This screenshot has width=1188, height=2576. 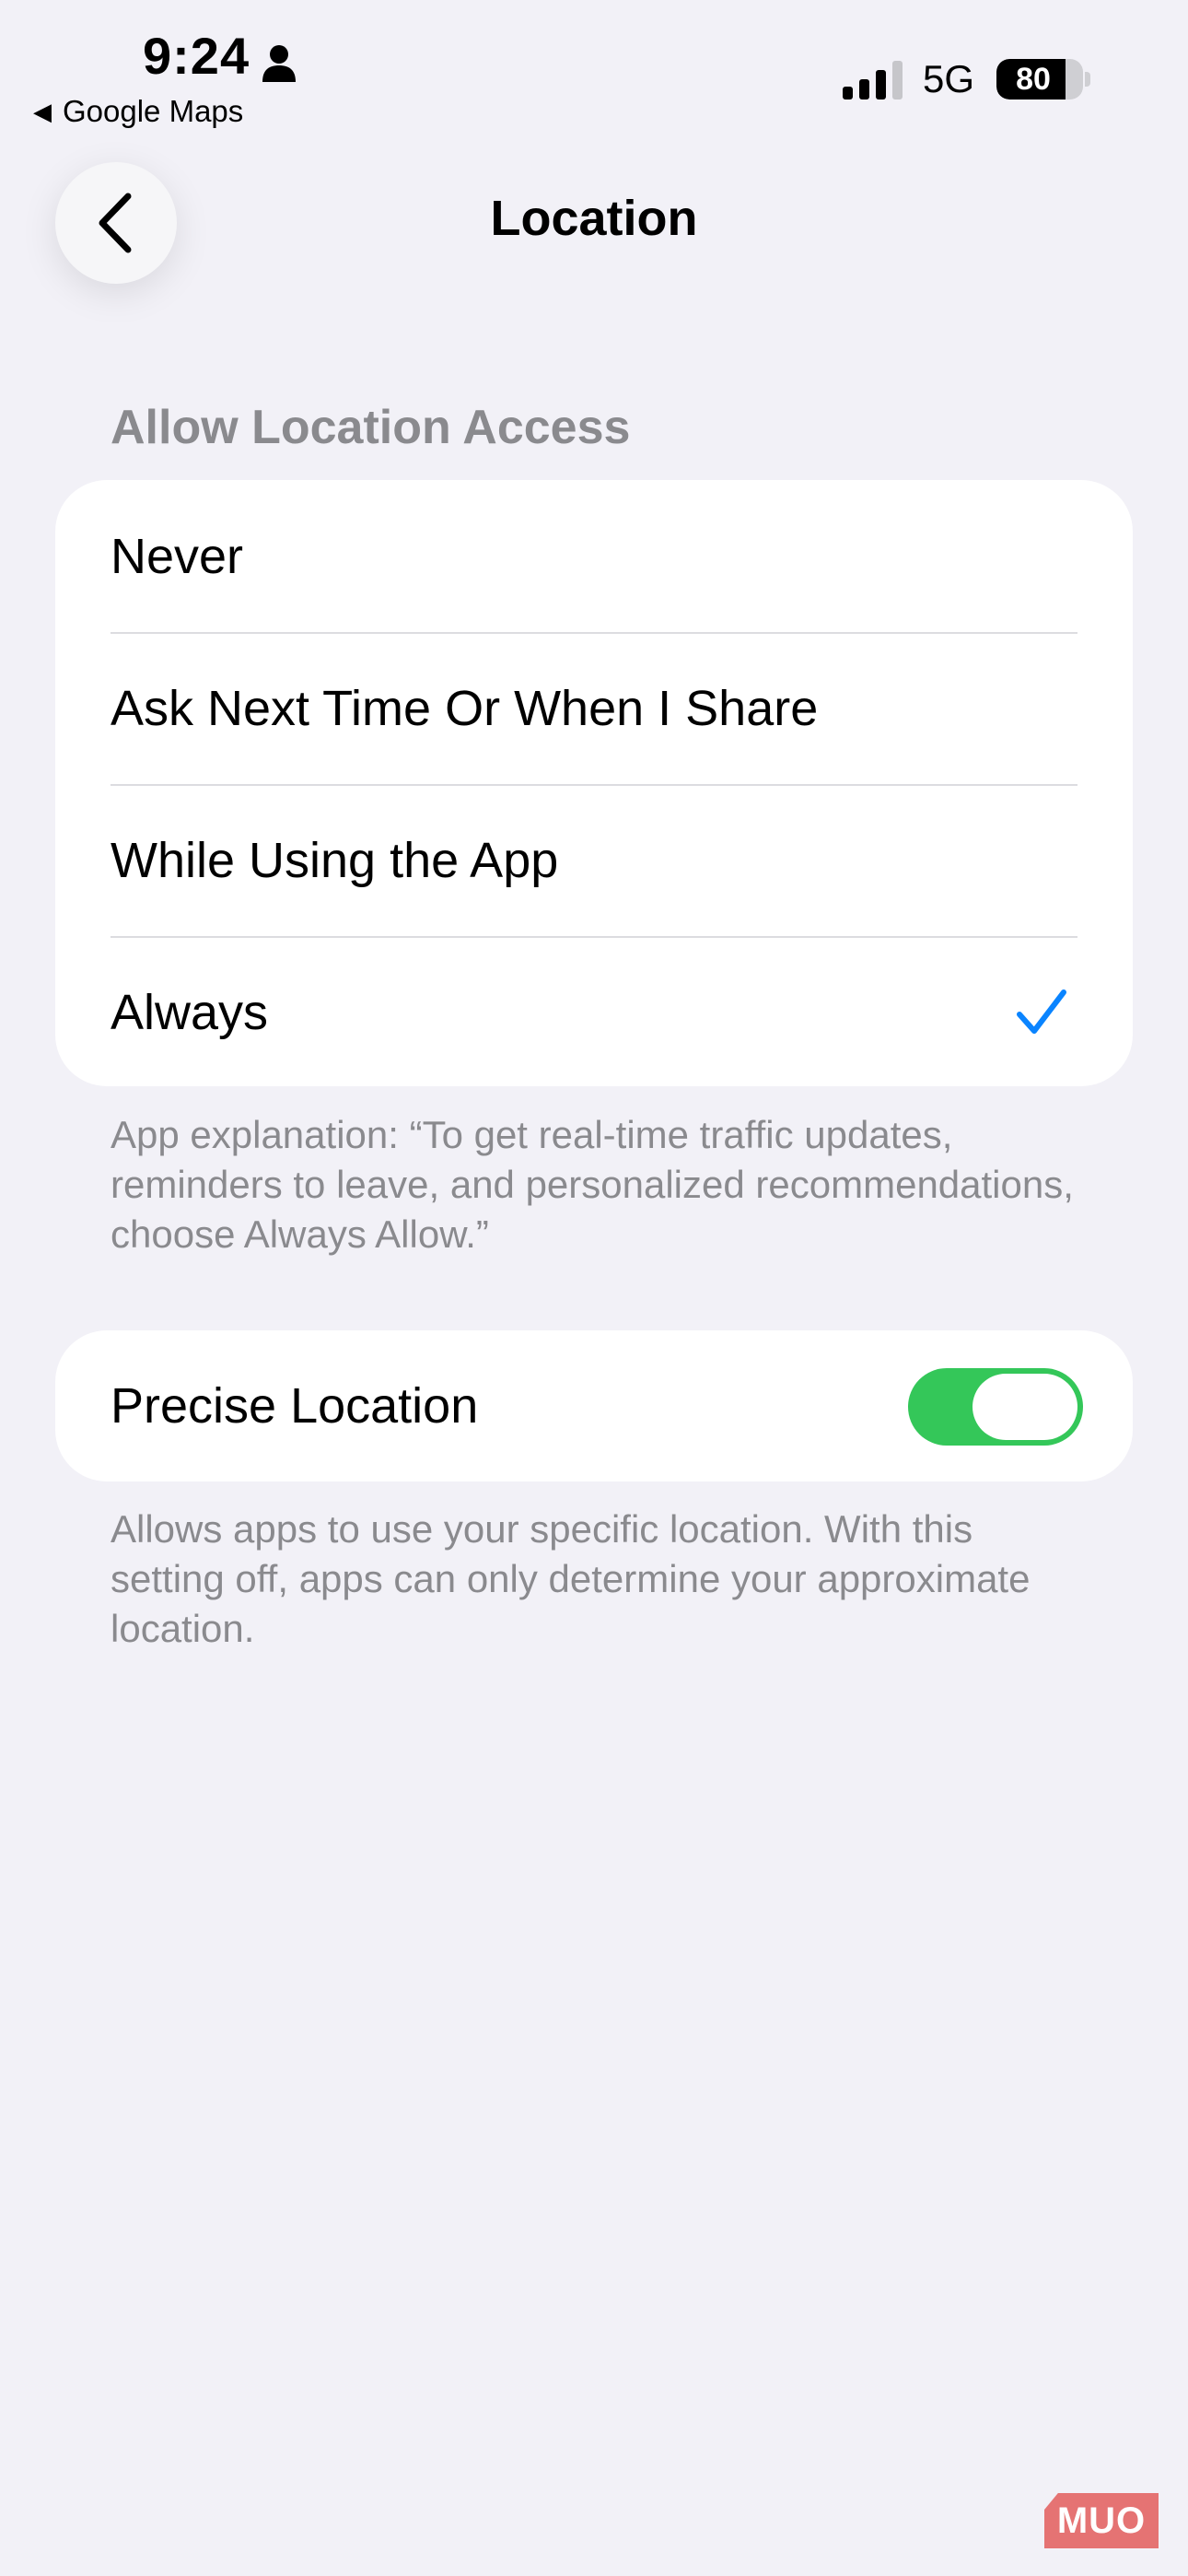 What do you see at coordinates (1033, 79) in the screenshot?
I see `battery-level-text: 80` at bounding box center [1033, 79].